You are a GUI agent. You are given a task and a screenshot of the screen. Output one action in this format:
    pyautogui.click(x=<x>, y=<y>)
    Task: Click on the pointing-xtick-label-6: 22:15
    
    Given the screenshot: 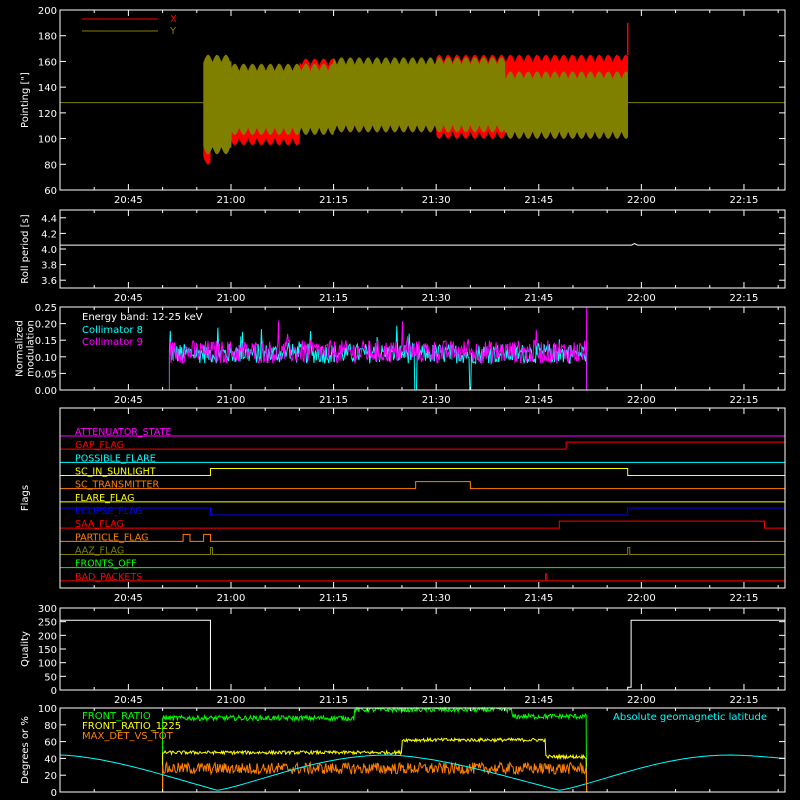 What is the action you would take?
    pyautogui.click(x=744, y=200)
    